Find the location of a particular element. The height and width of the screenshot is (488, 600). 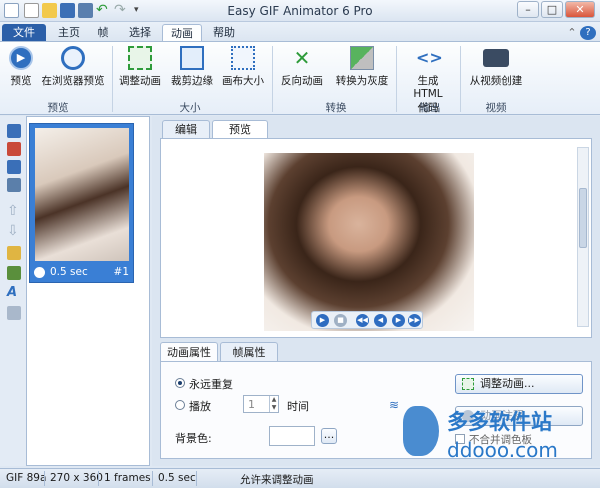

group-label-size: 大小 is located at coordinates (190, 108).